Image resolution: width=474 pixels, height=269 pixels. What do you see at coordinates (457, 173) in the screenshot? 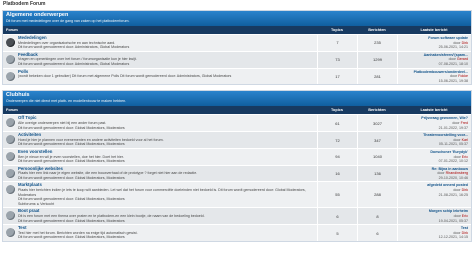
I see `last-post-user-link: Rhandinsberg` at bounding box center [457, 173].